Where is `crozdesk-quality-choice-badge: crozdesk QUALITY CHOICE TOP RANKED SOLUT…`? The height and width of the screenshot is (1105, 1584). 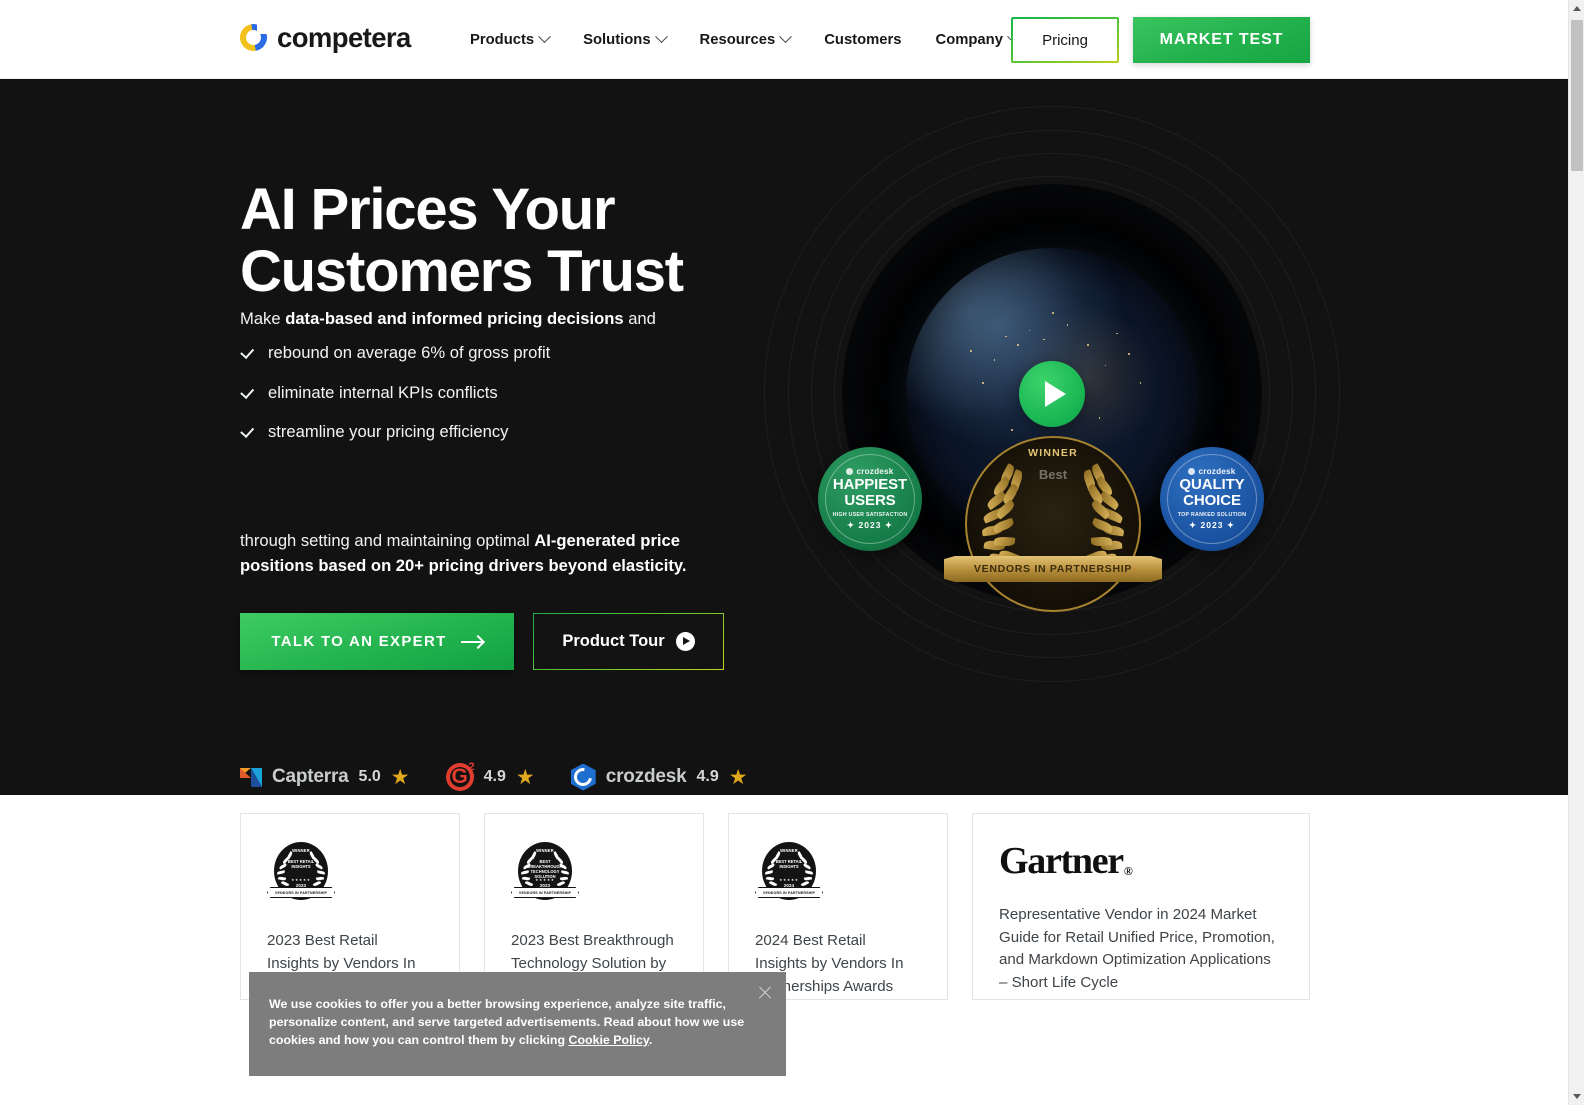
crozdesk-quality-choice-badge: crozdesk QUALITY CHOICE TOP RANKED SOLUT… is located at coordinates (1212, 499).